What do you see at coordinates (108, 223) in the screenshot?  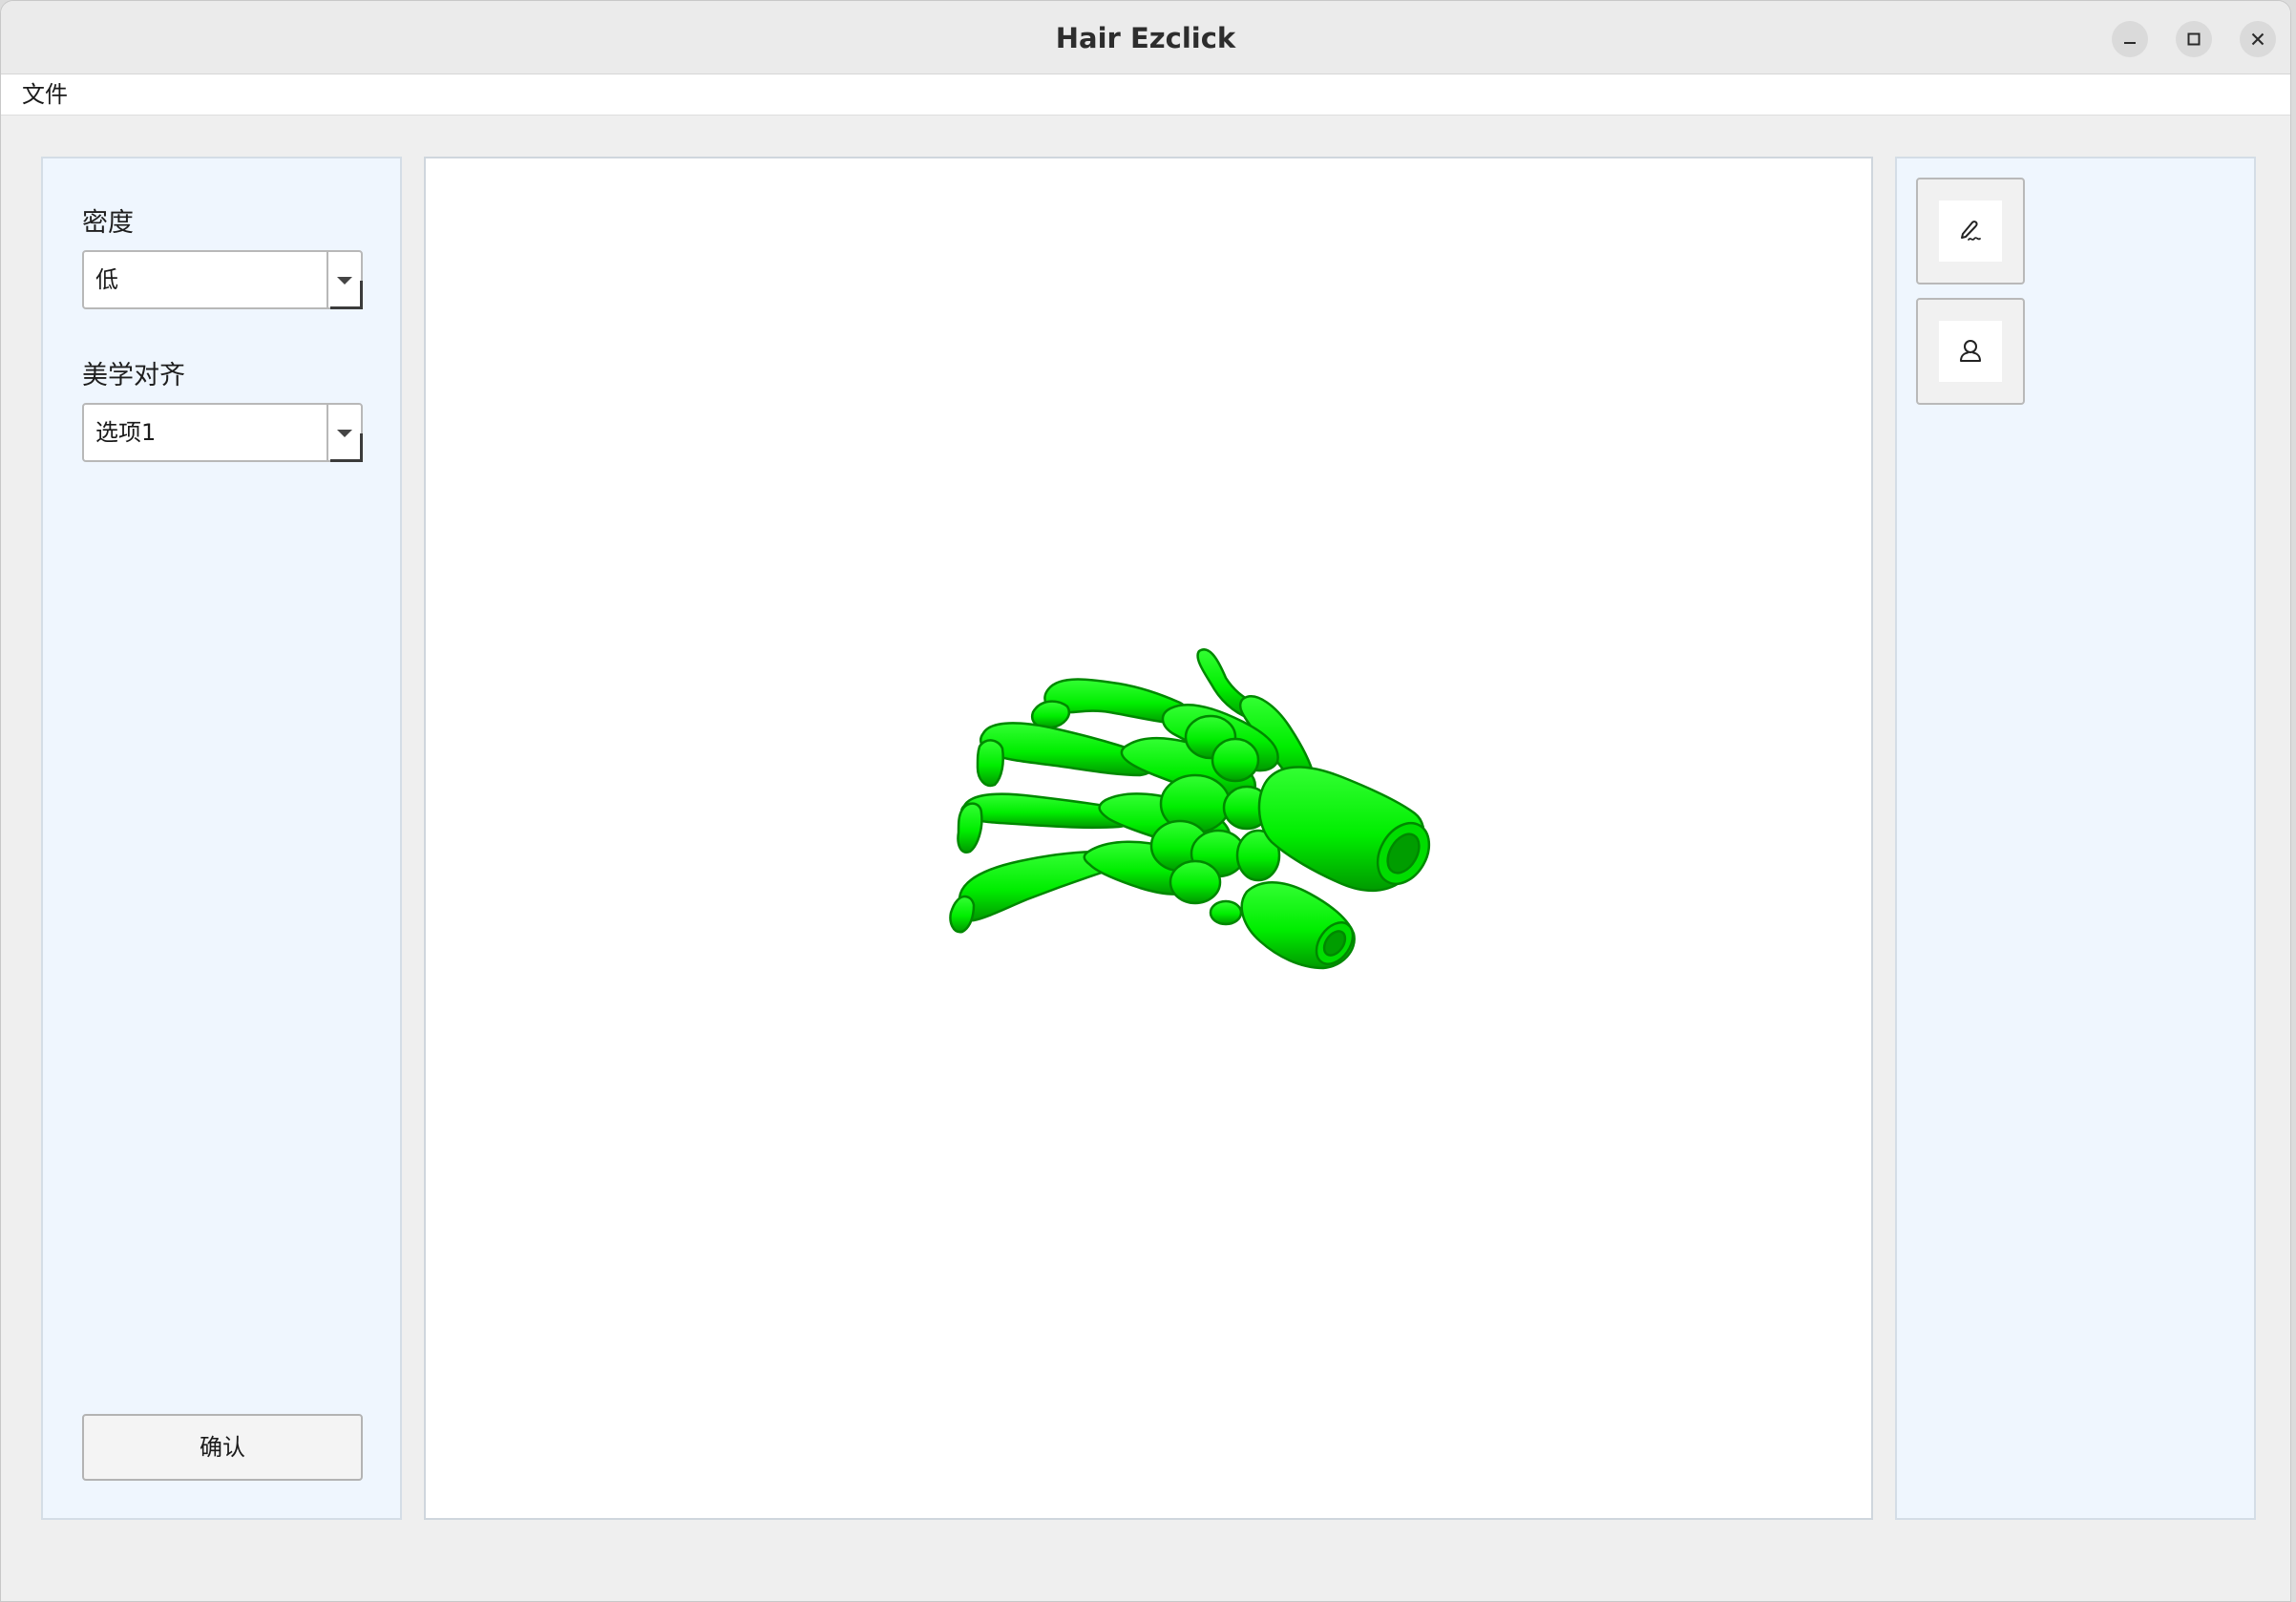 I see `density-label: 密度` at bounding box center [108, 223].